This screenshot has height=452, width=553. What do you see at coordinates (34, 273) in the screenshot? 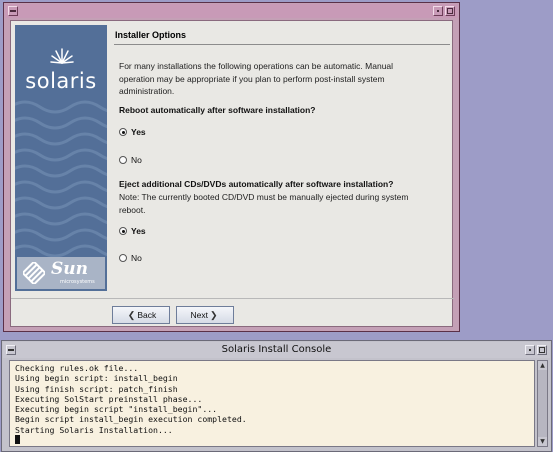
I see `sun-logo-icon` at bounding box center [34, 273].